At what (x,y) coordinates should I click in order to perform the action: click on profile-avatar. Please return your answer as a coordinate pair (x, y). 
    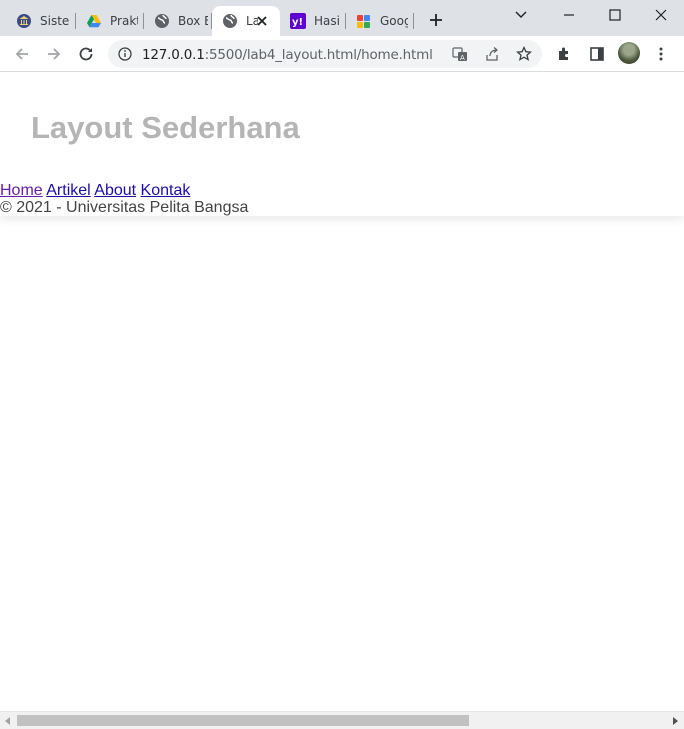
    Looking at the image, I should click on (629, 53).